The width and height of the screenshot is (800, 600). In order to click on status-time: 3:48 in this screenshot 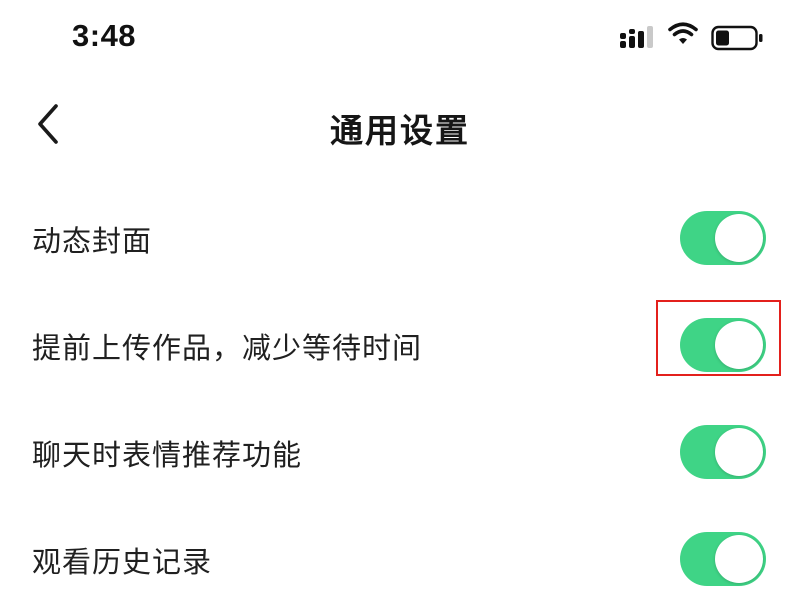, I will do `click(104, 35)`.